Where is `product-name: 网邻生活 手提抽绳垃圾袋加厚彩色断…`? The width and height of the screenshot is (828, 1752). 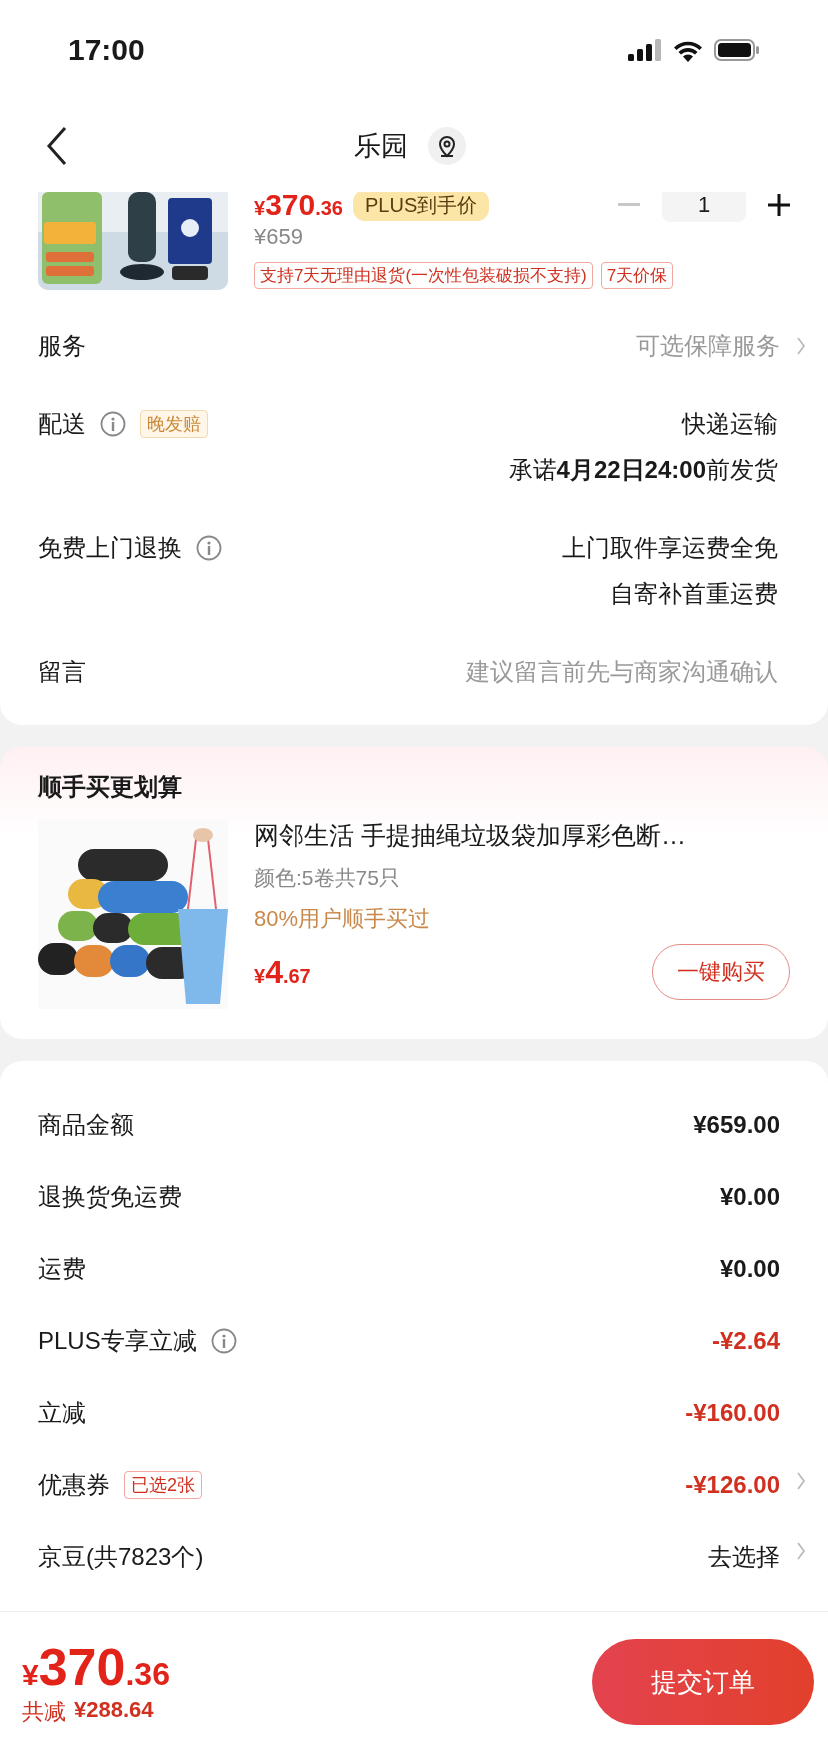
product-name: 网邻生活 手提抽绳垃圾袋加厚彩色断… is located at coordinates (522, 835).